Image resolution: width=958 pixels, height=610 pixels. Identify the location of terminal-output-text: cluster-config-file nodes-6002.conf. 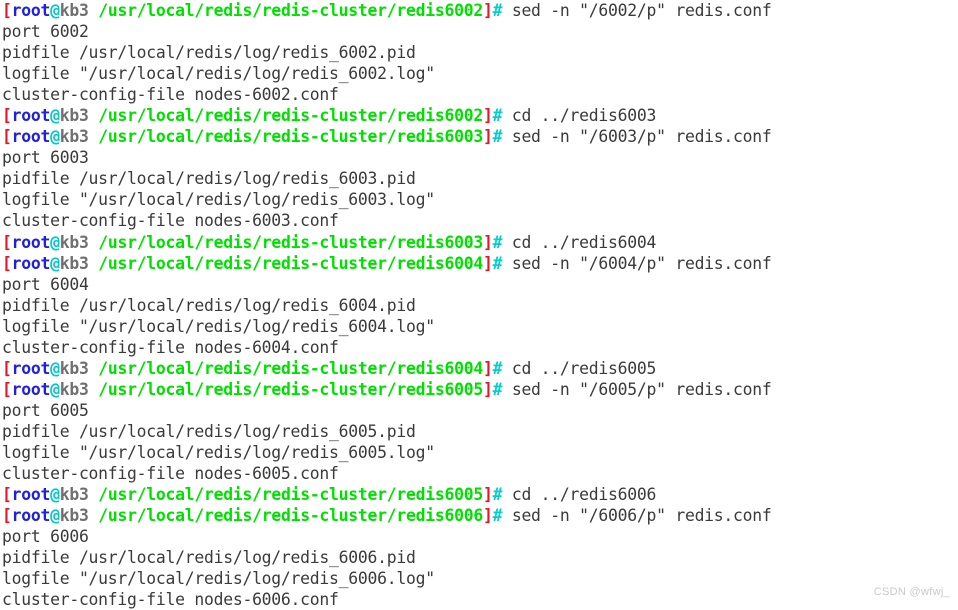
(170, 95).